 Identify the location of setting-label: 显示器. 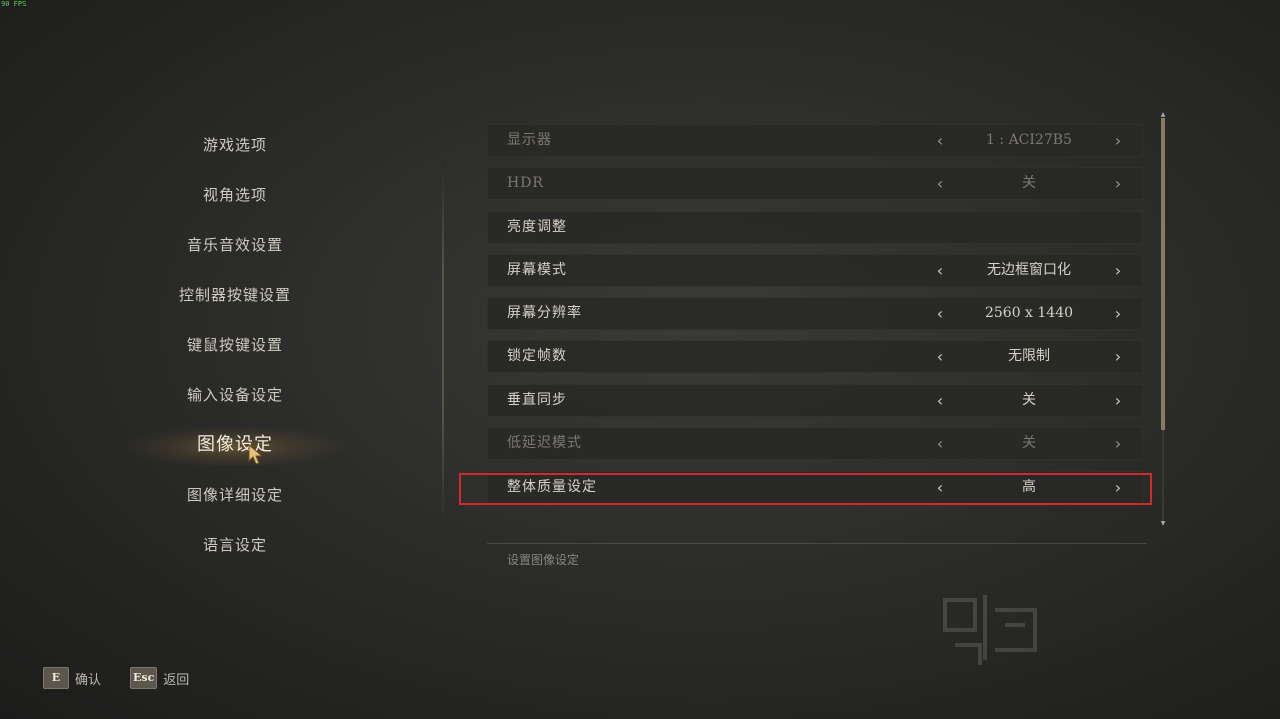
(529, 140).